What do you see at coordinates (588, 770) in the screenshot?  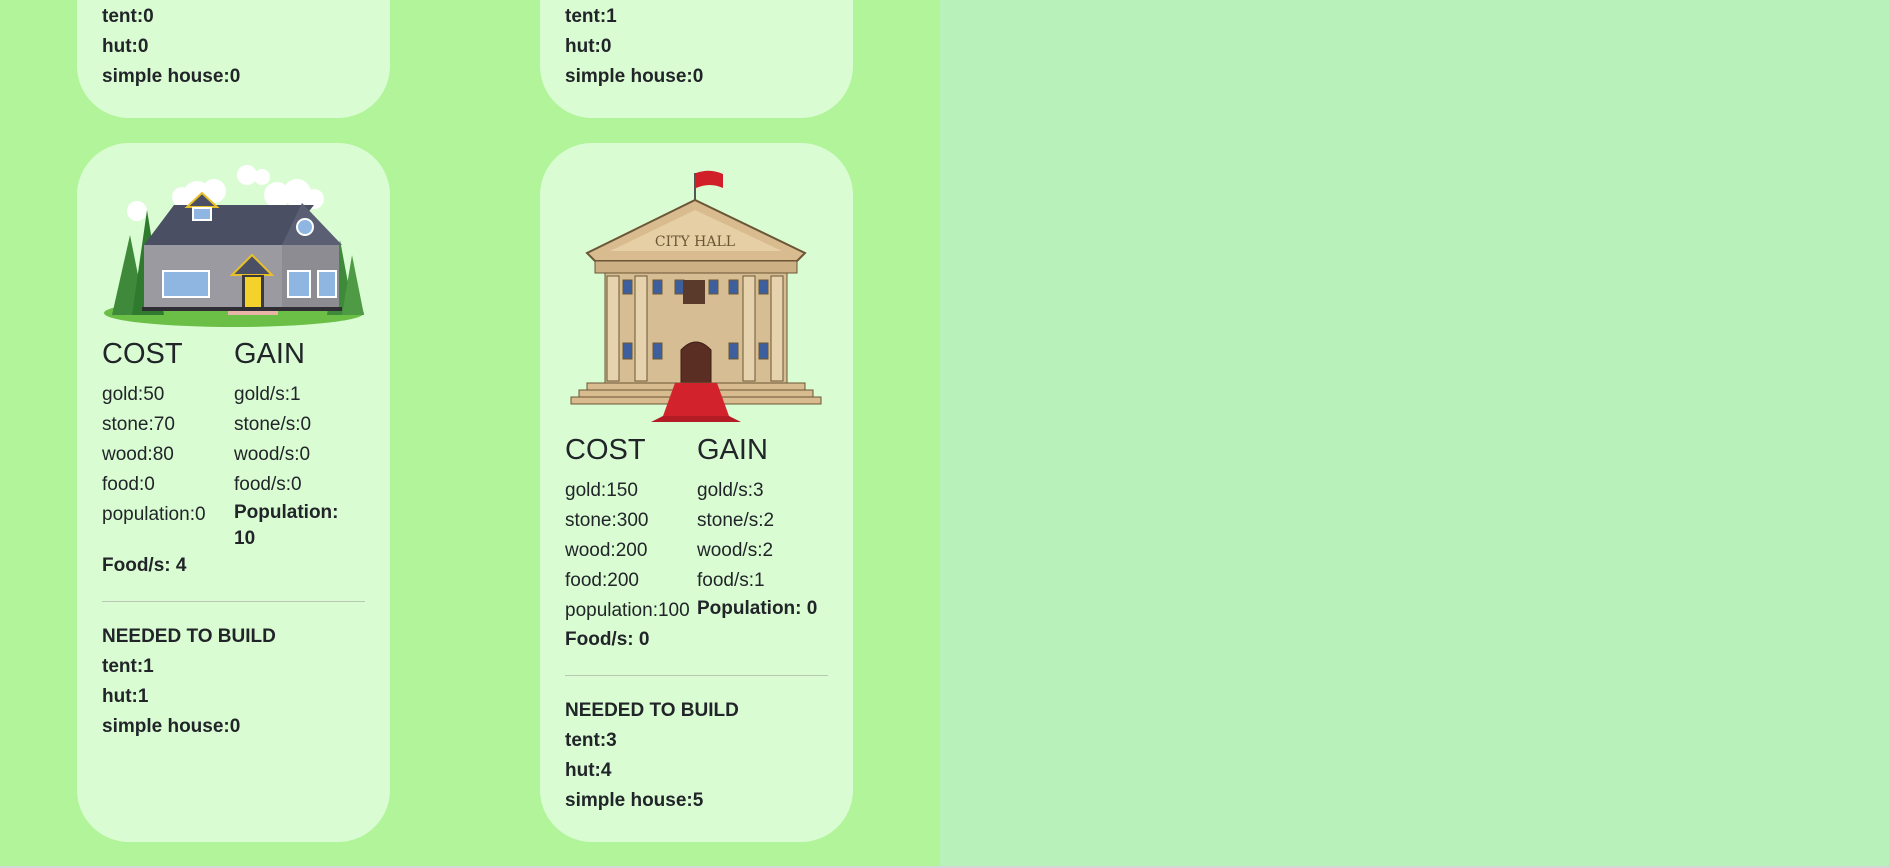 I see `needed-hut: hut:4` at bounding box center [588, 770].